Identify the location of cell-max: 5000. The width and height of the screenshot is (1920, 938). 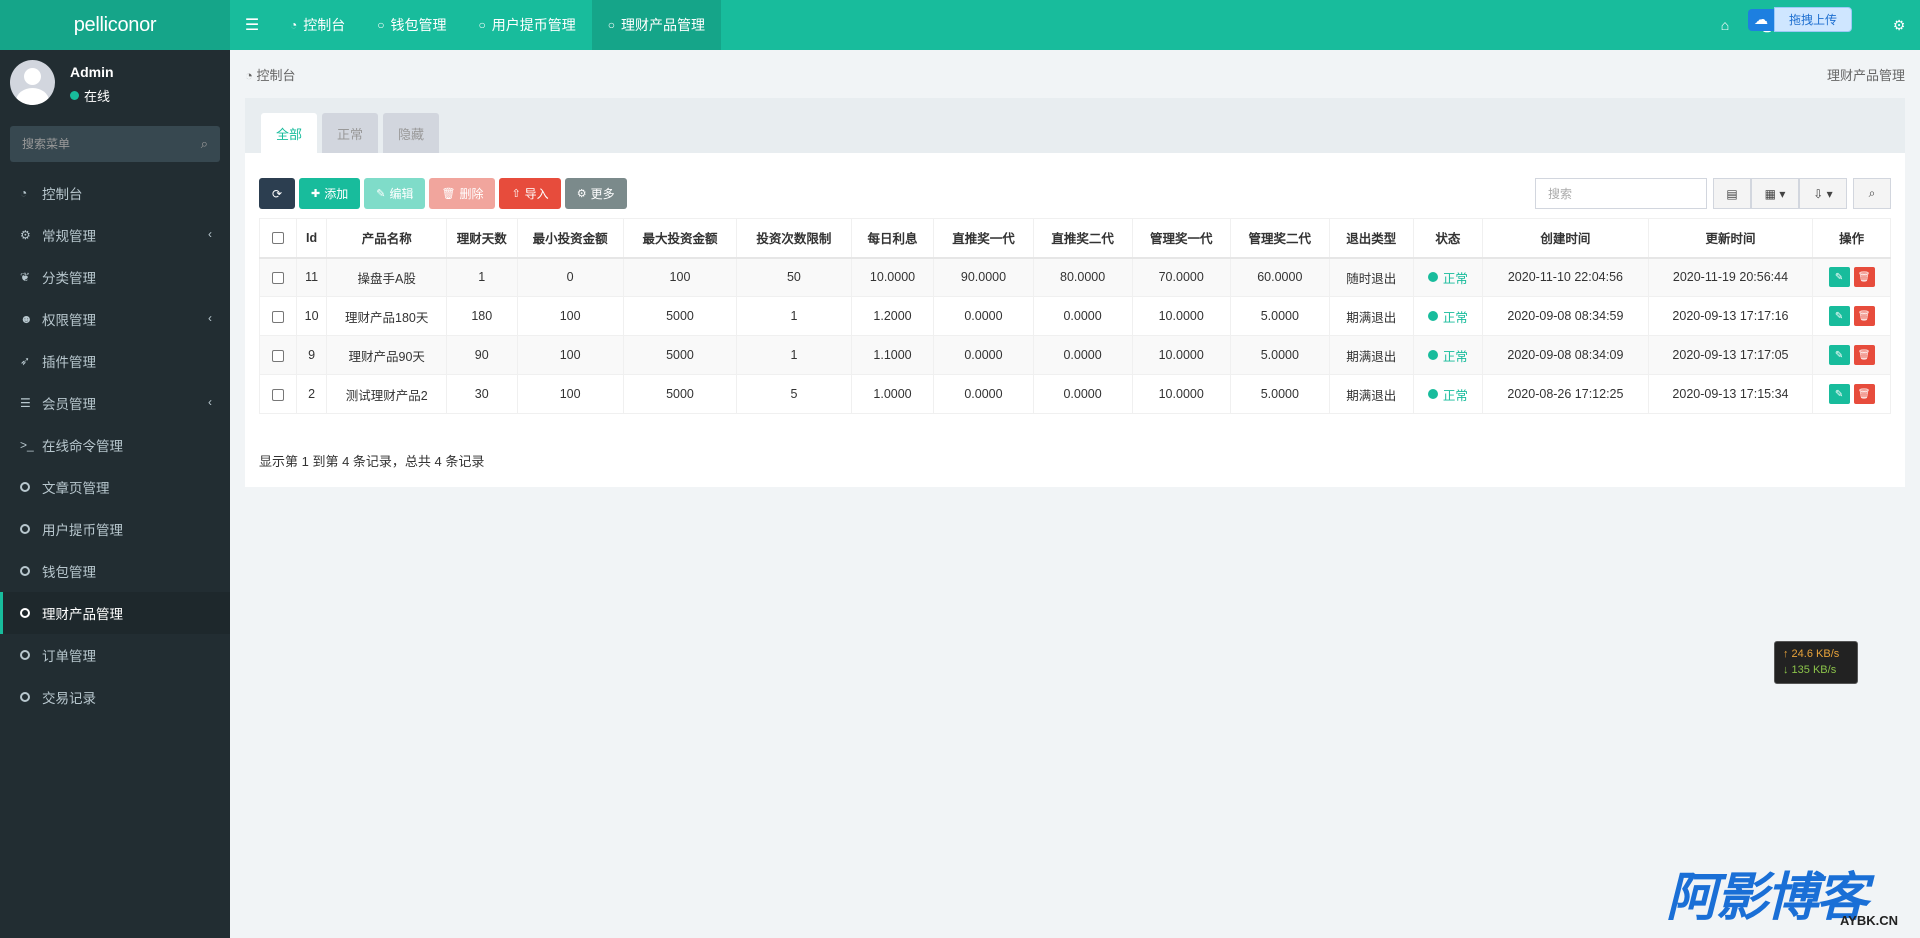
(680, 355).